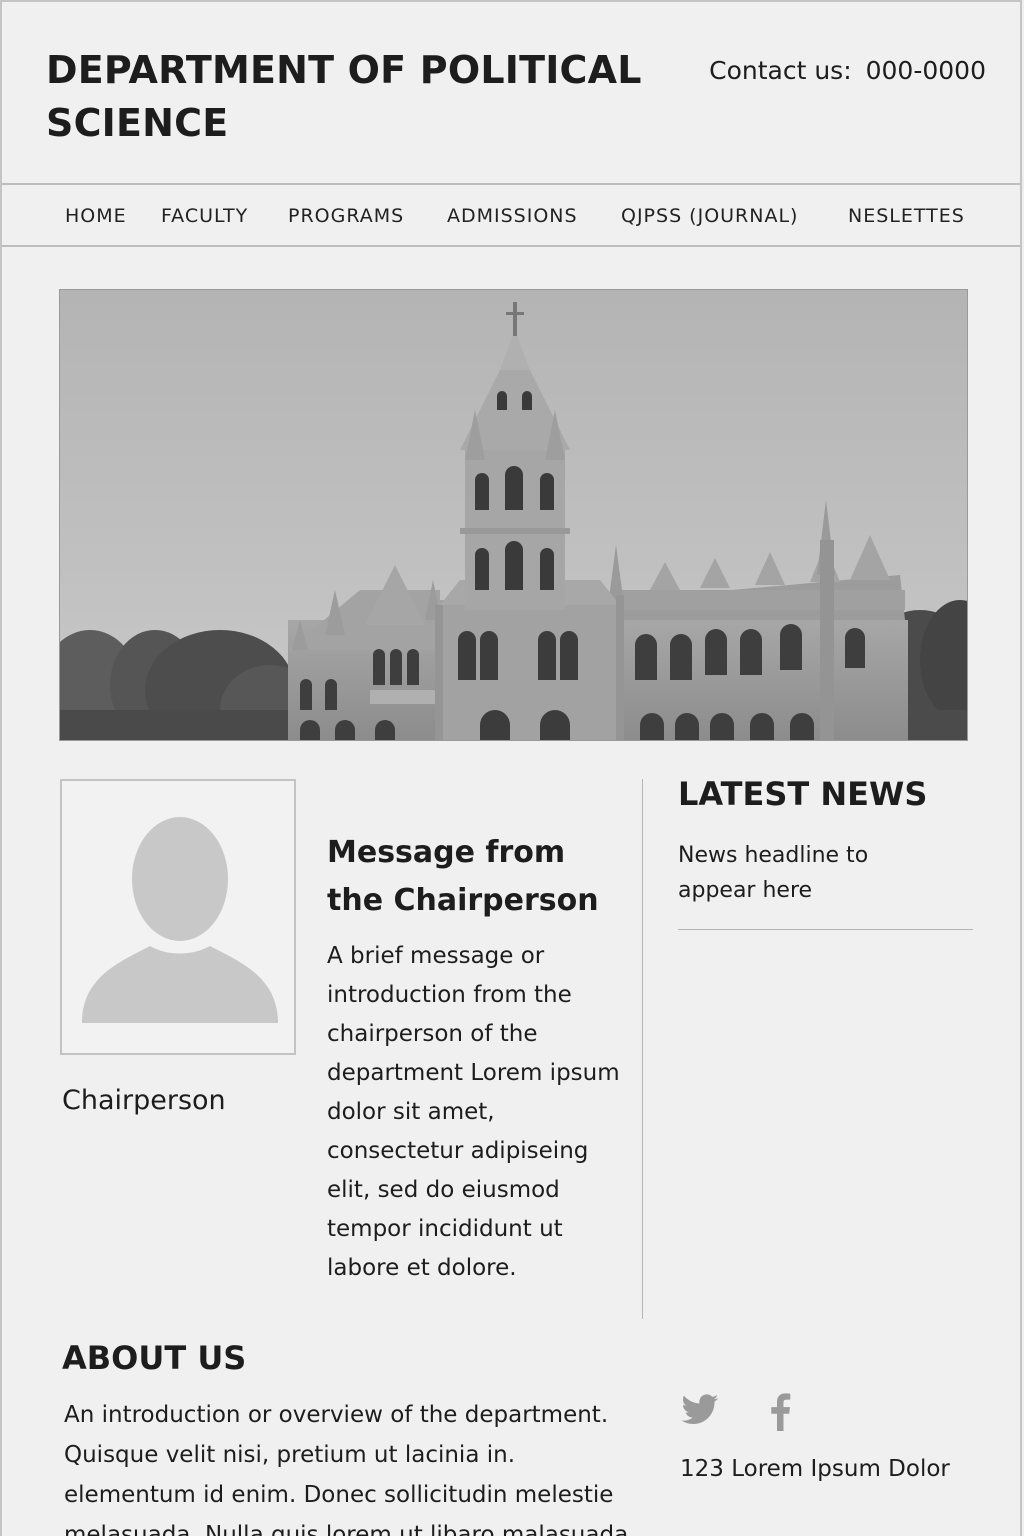  Describe the element at coordinates (825, 929) in the screenshot. I see `news-divider` at that location.